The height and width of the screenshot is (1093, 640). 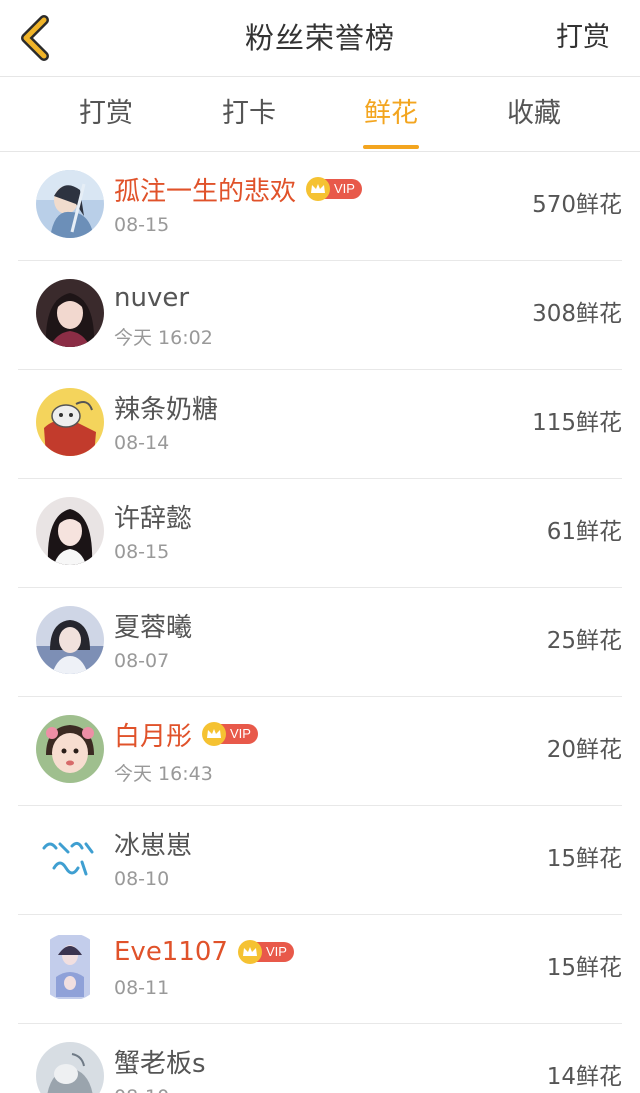 I want to click on list-item: Eve1107 VIP 08-11 15鲜花, so click(x=320, y=969).